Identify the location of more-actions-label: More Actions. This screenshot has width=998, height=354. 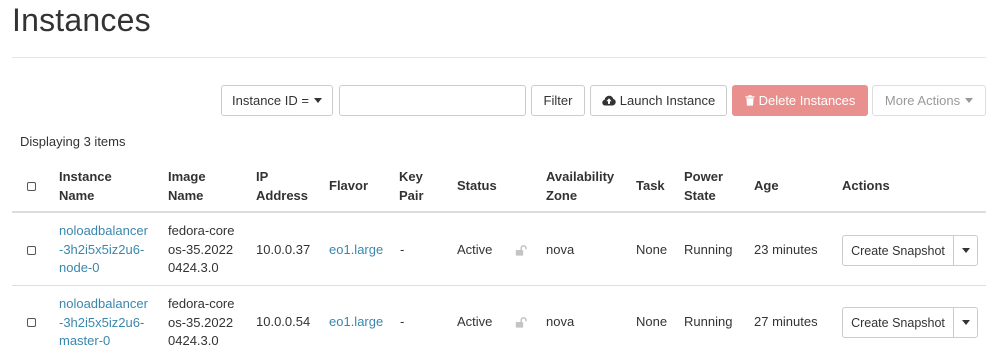
(922, 100).